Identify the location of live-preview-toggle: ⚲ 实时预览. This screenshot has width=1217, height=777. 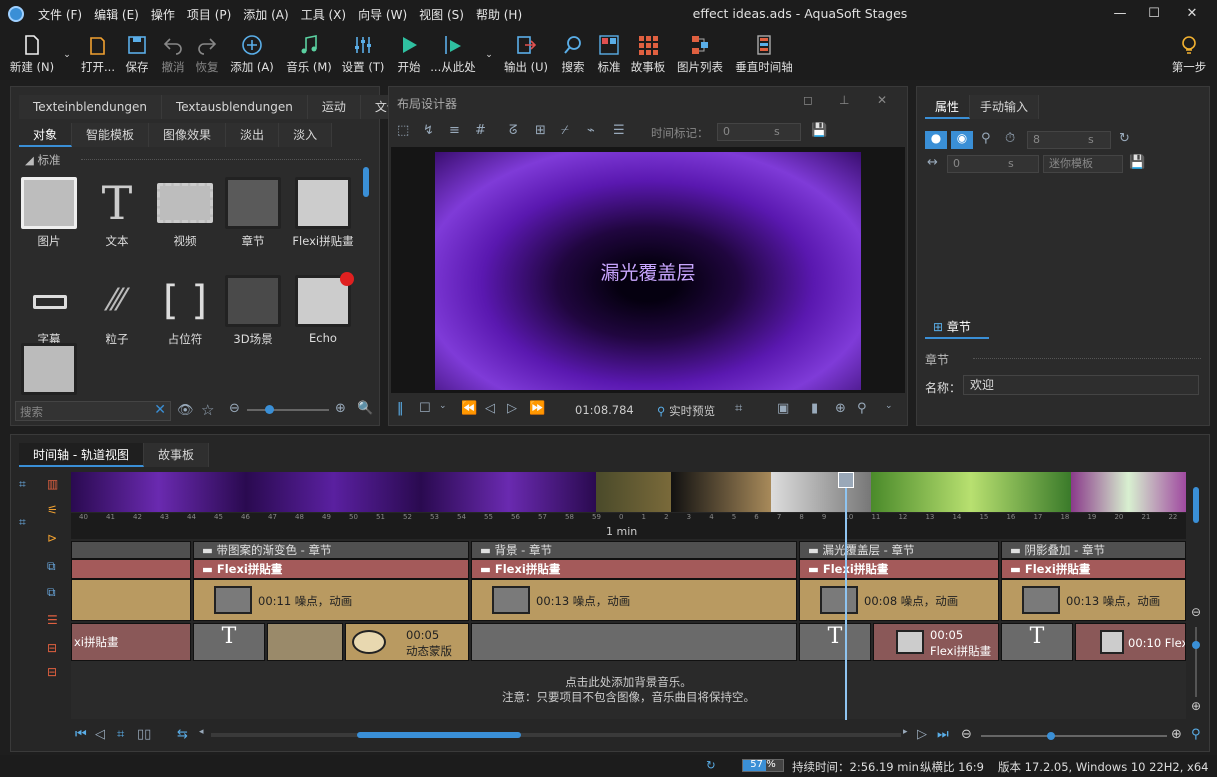
(686, 411).